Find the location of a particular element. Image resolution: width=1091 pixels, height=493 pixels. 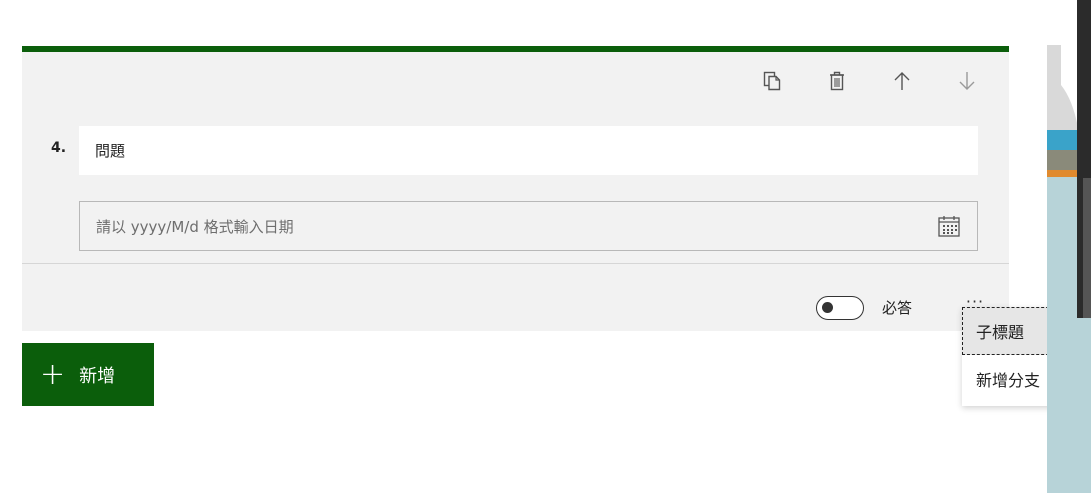

arrow-up-icon is located at coordinates (902, 81).